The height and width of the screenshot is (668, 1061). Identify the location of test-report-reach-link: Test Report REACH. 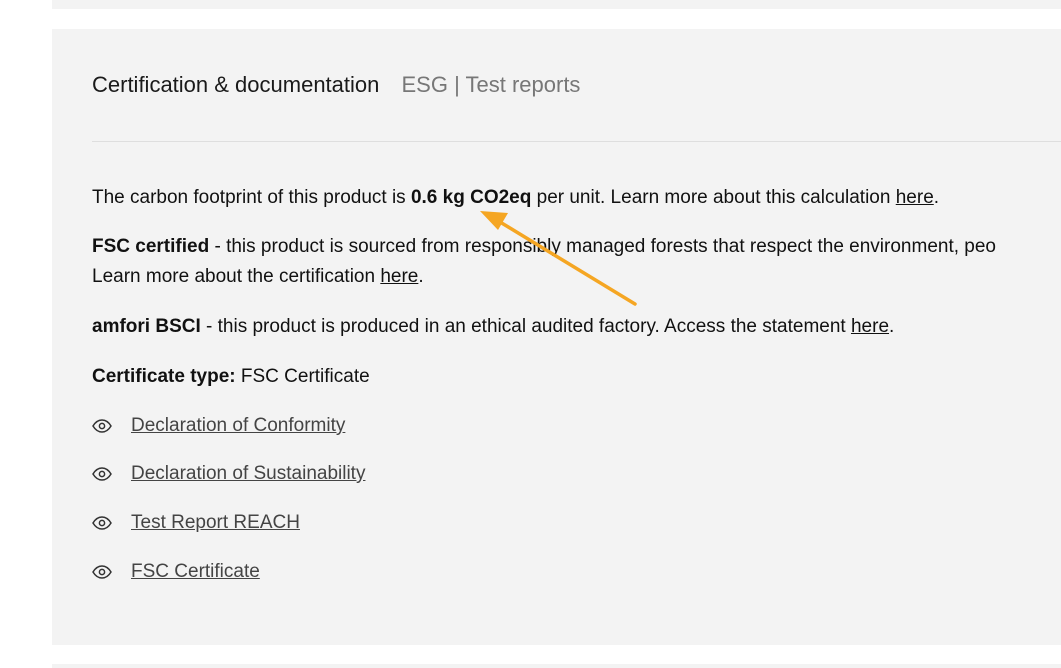
(215, 523).